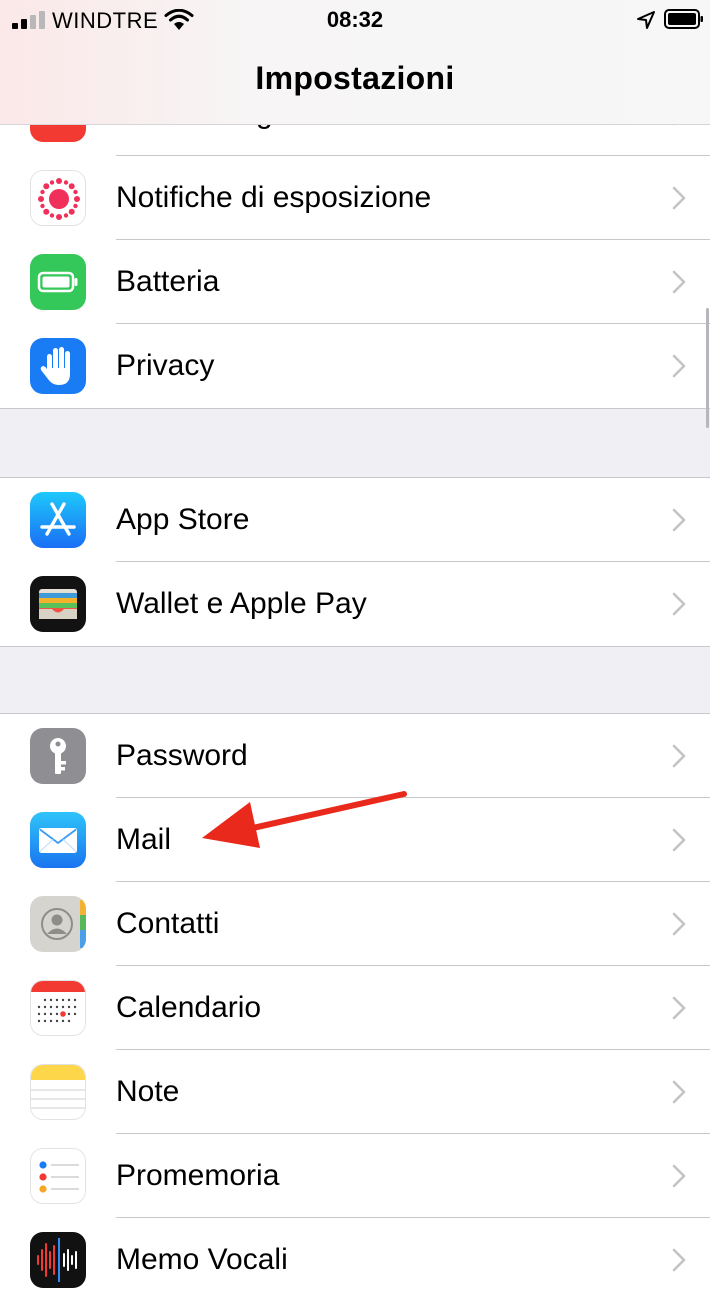 The width and height of the screenshot is (710, 1314). Describe the element at coordinates (144, 839) in the screenshot. I see `settings-row-label: Mail` at that location.